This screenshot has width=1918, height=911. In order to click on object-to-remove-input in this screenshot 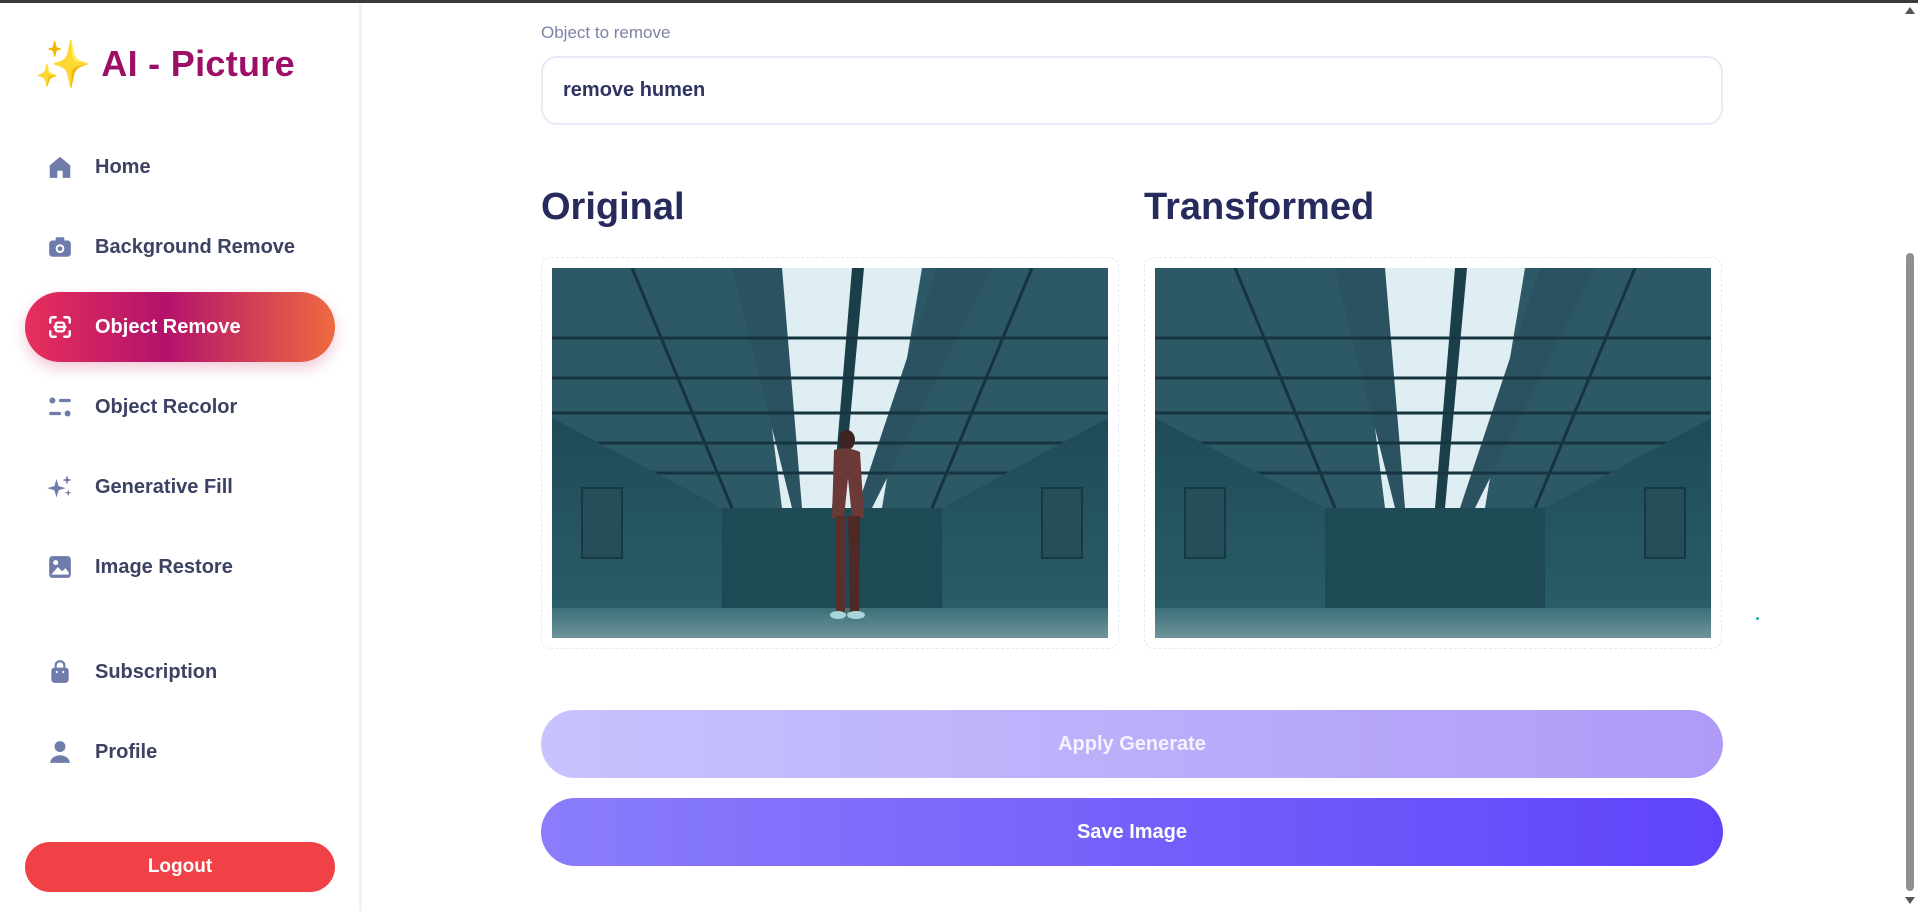, I will do `click(1132, 90)`.